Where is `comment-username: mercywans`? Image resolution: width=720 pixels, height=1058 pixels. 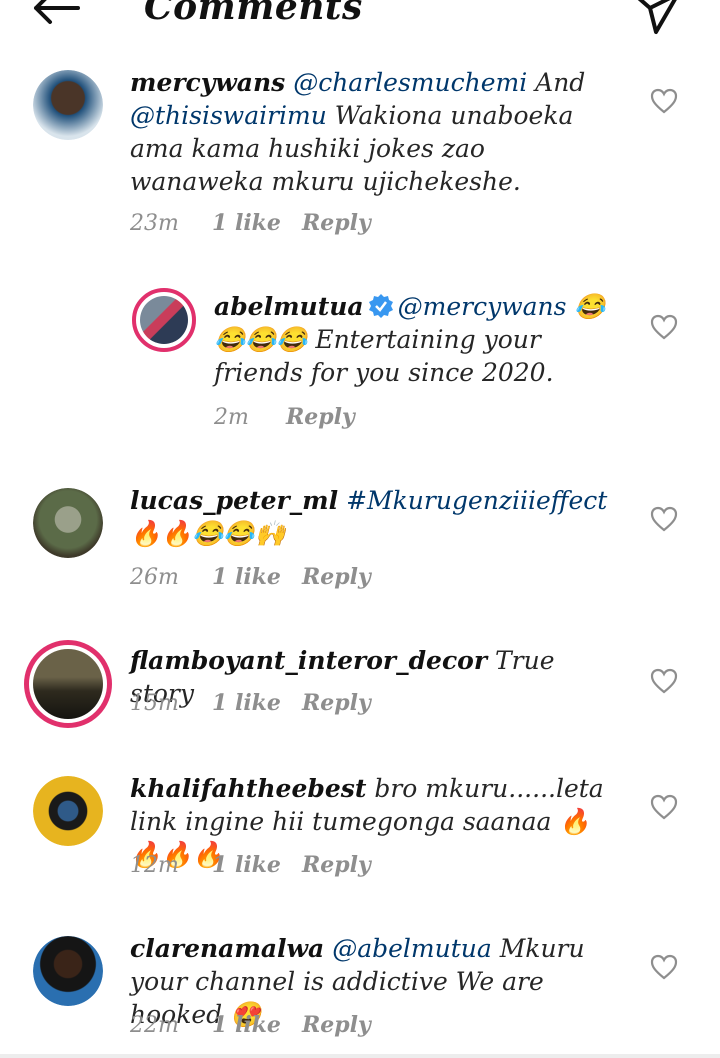
comment-username: mercywans is located at coordinates (207, 82).